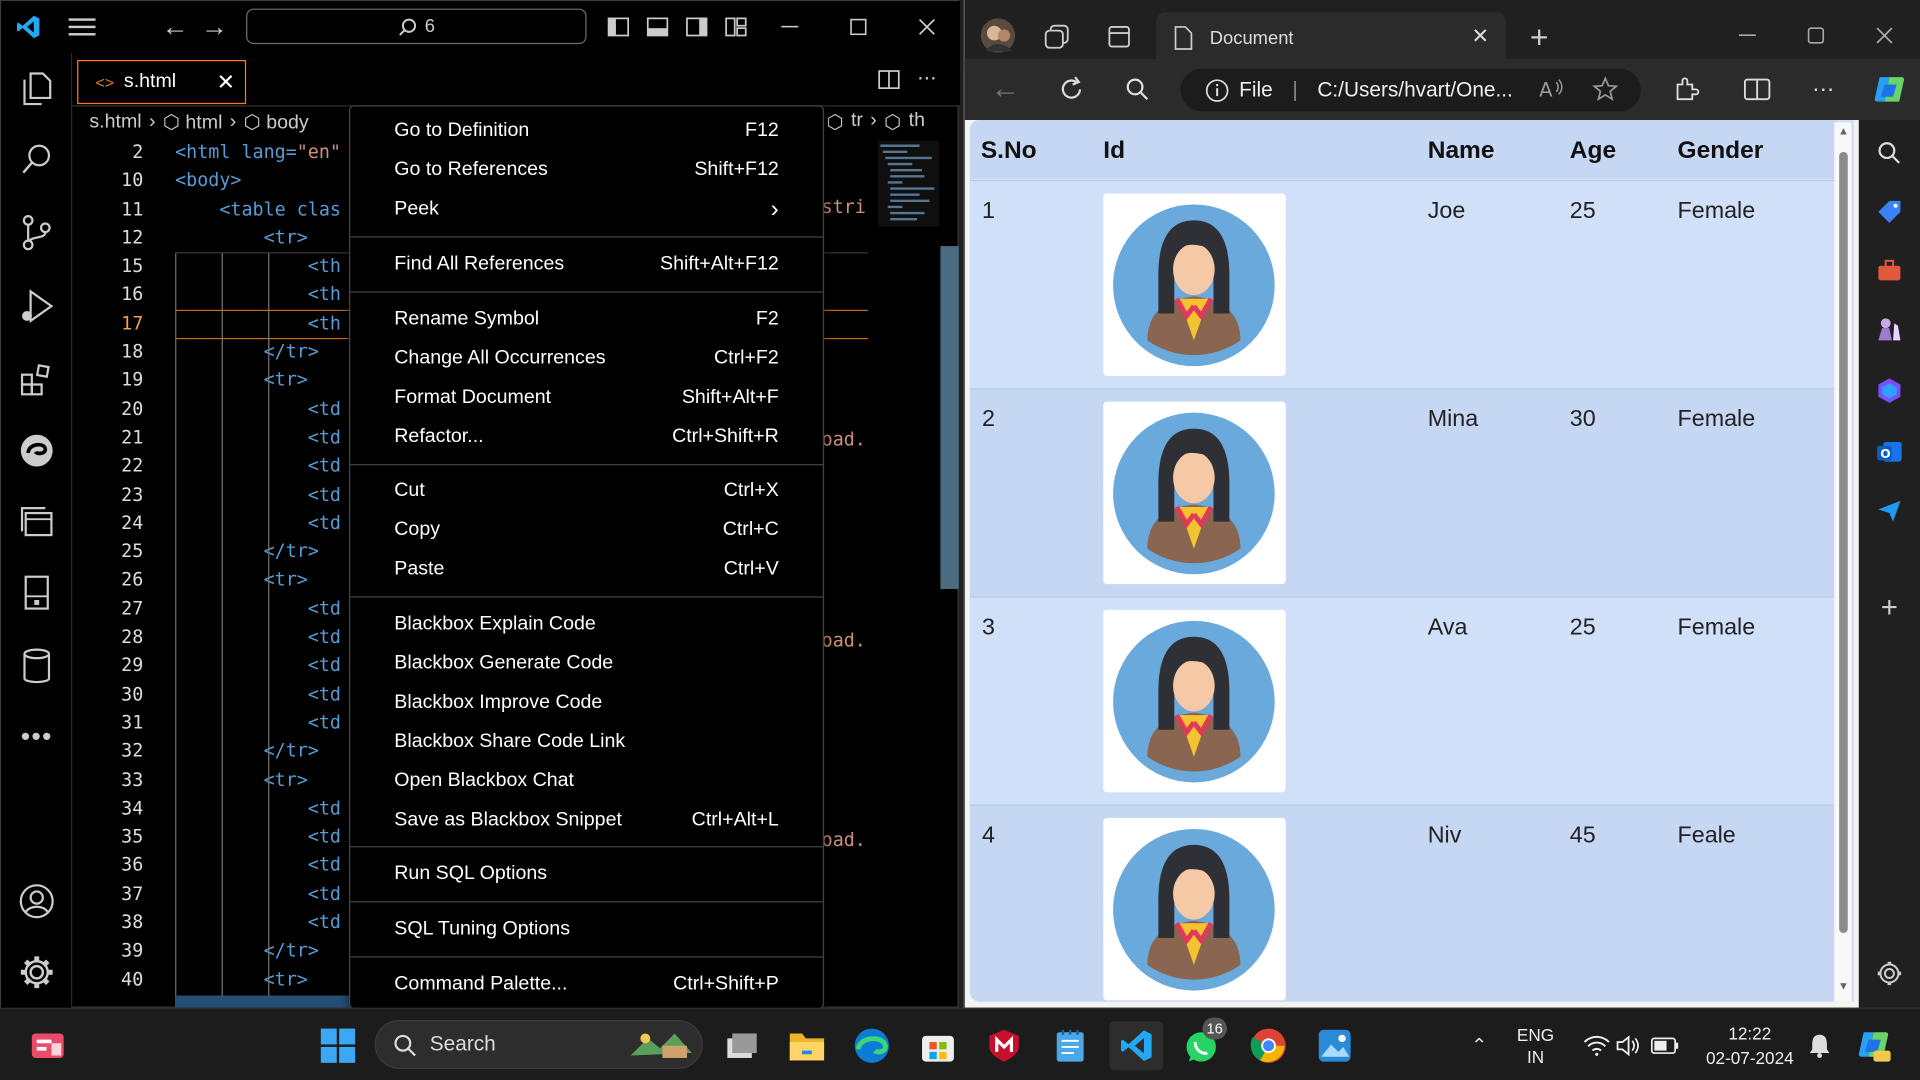  Describe the element at coordinates (337, 1045) in the screenshot. I see `start-windows-icon` at that location.